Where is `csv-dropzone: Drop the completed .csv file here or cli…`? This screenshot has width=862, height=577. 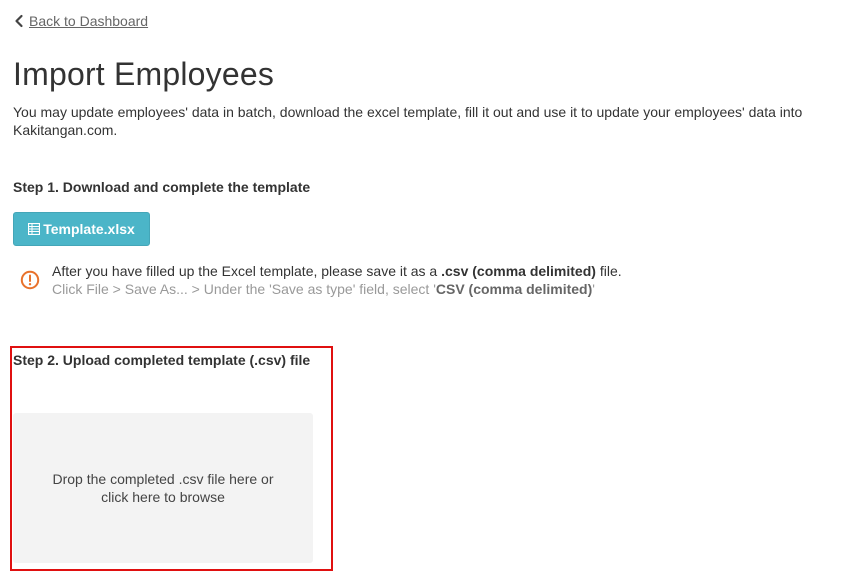
csv-dropzone: Drop the completed .csv file here or cli… is located at coordinates (163, 488).